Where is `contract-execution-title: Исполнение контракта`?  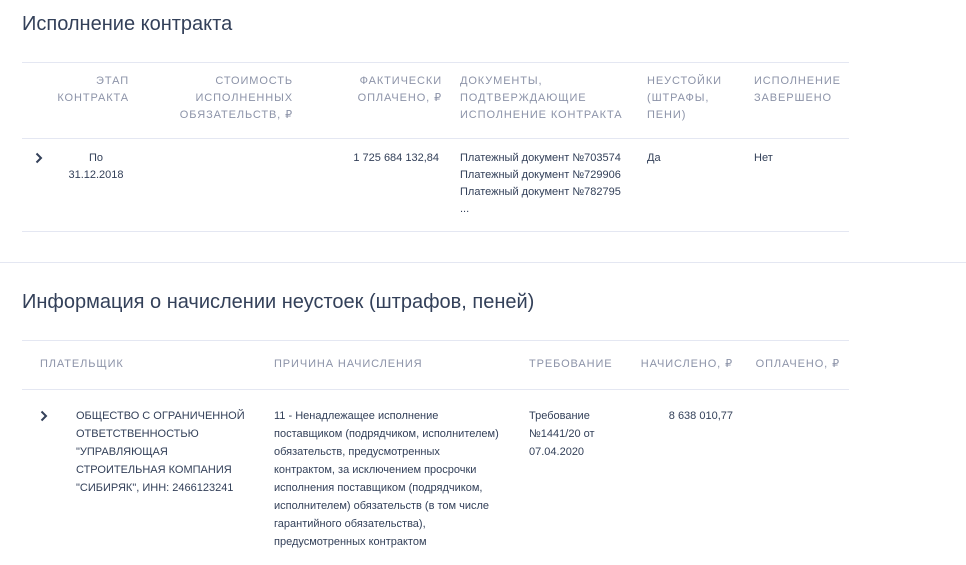
contract-execution-title: Исполнение контракта is located at coordinates (127, 24).